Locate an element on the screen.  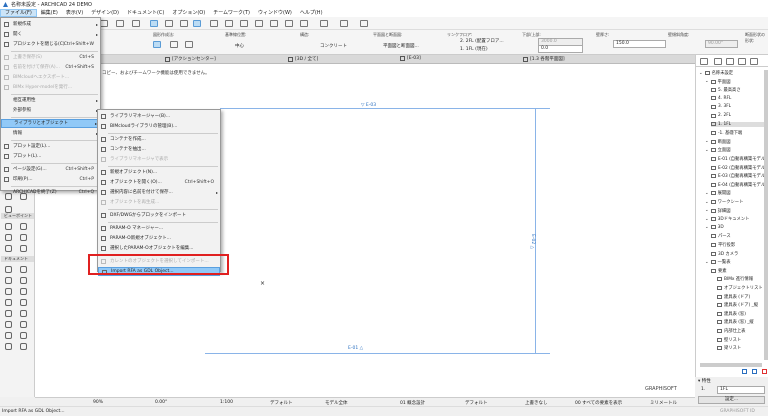
menu-item-9: DXF/DWGからブロックをインポート is located at coordinates (159, 215).